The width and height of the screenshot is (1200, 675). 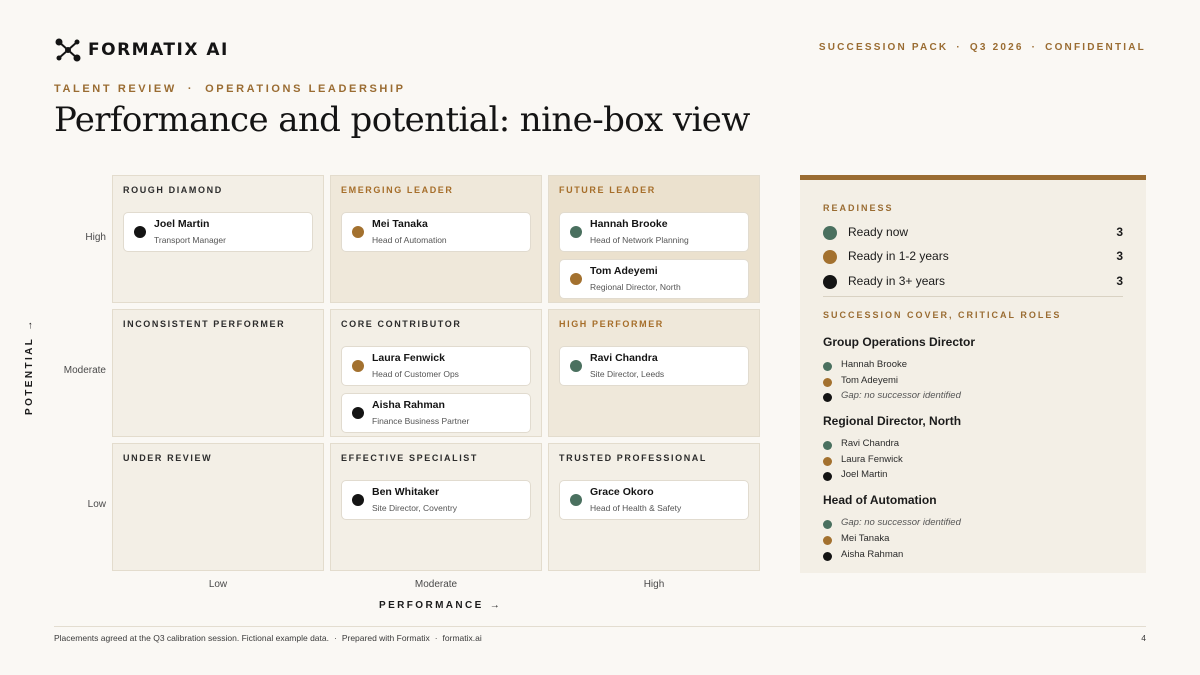 I want to click on box-title: UNDER REVIEW, so click(x=168, y=458).